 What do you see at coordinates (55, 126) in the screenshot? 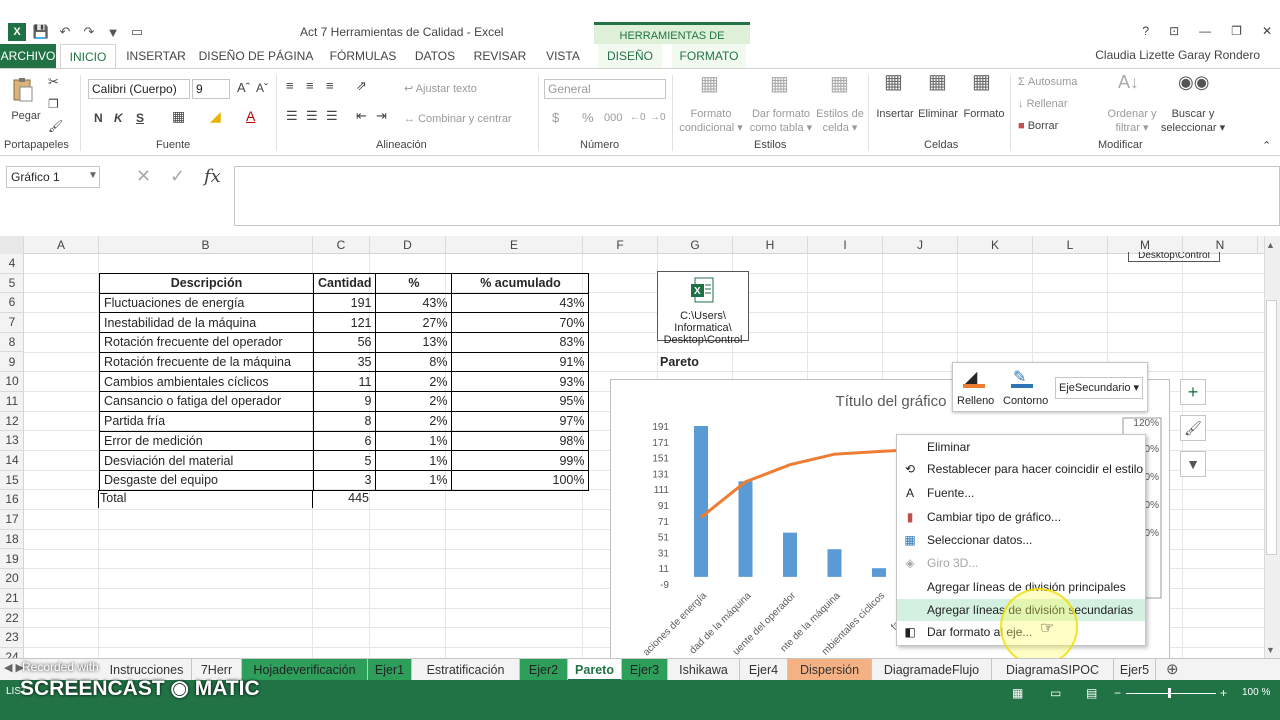
I see `format-painter-icon: 🖌` at bounding box center [55, 126].